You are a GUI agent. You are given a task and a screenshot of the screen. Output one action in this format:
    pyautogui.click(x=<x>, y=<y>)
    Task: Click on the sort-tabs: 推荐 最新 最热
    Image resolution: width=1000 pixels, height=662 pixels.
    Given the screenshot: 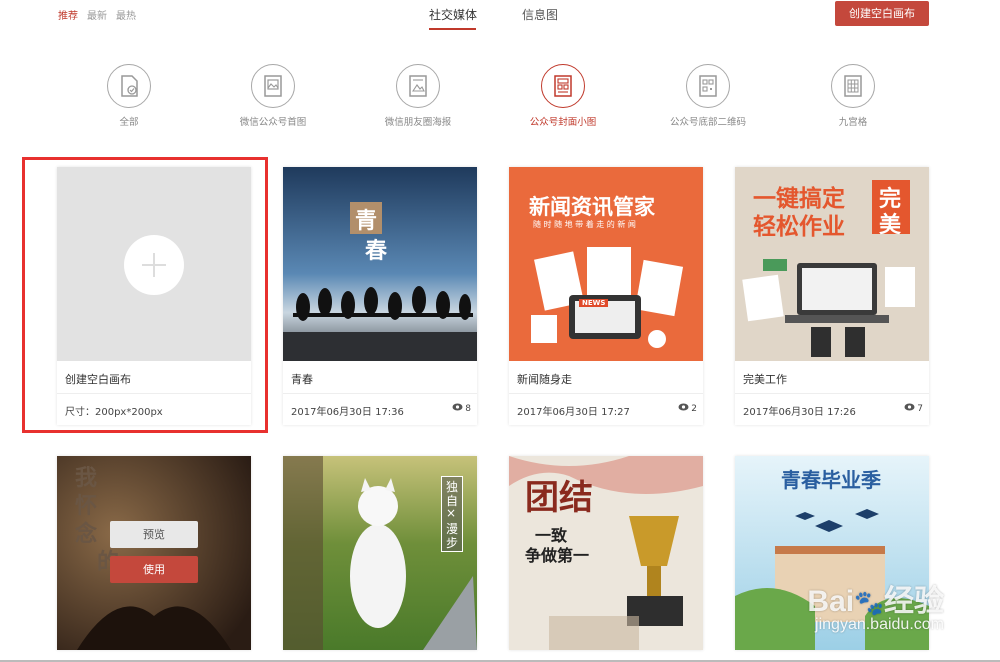 What is the action you would take?
    pyautogui.click(x=101, y=14)
    